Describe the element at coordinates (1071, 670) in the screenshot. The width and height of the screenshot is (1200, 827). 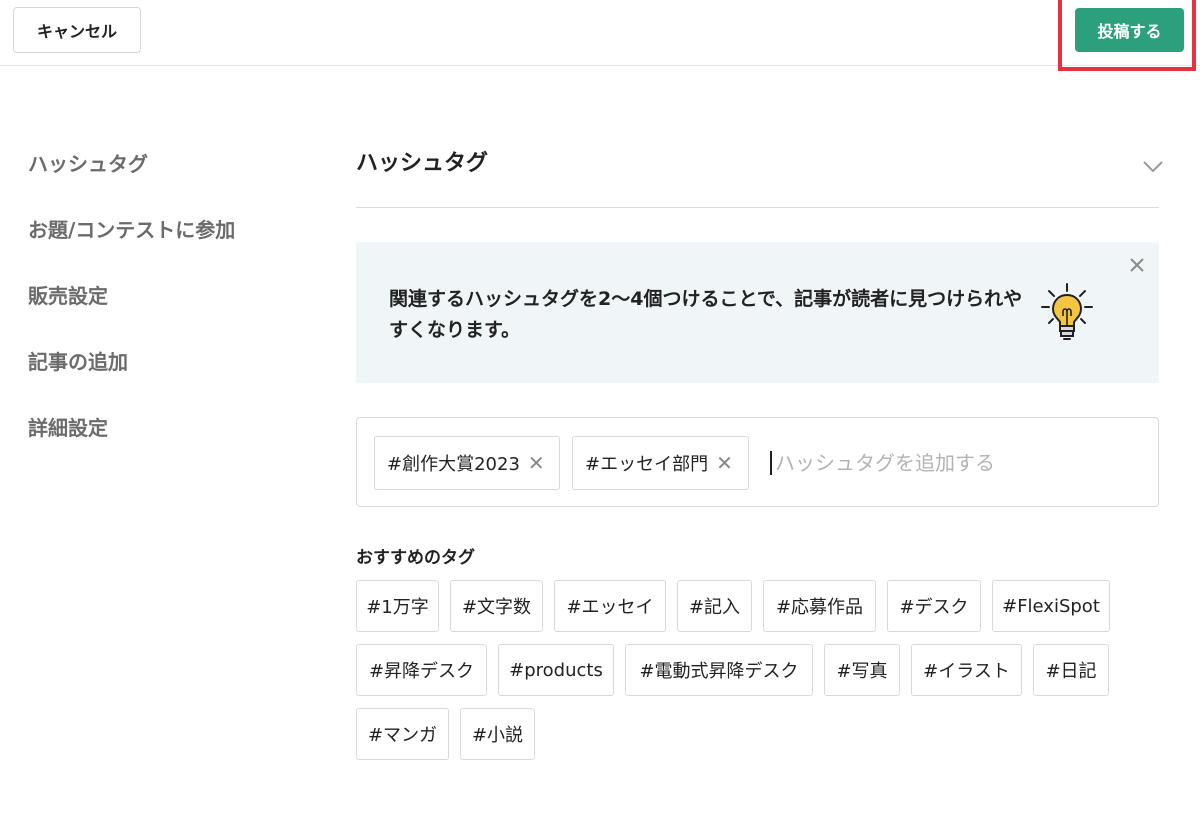
I see `recommended-tag: #日記` at that location.